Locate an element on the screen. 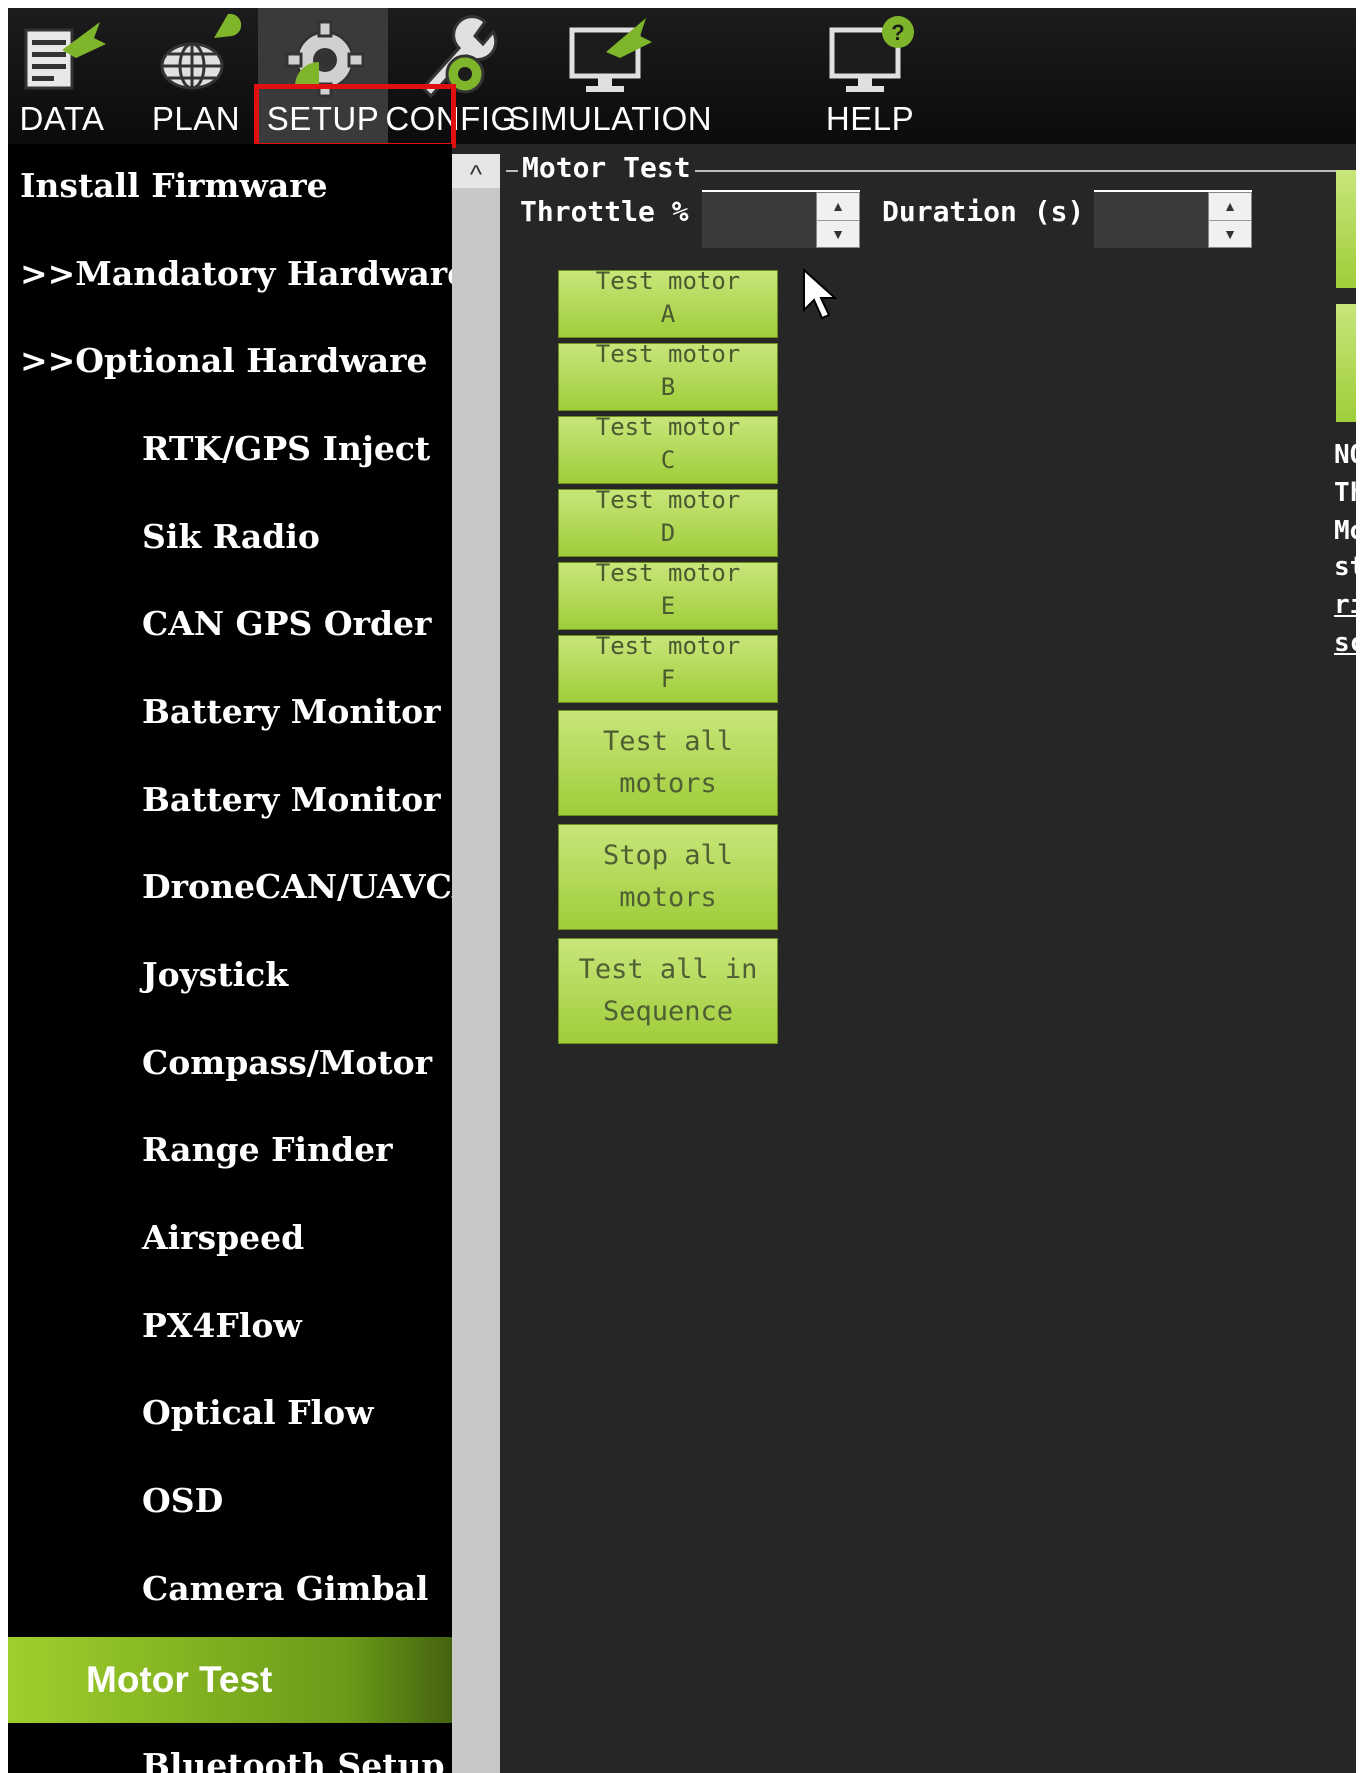 The height and width of the screenshot is (1773, 1362). test-motor-a-button: Test motor A is located at coordinates (668, 304).